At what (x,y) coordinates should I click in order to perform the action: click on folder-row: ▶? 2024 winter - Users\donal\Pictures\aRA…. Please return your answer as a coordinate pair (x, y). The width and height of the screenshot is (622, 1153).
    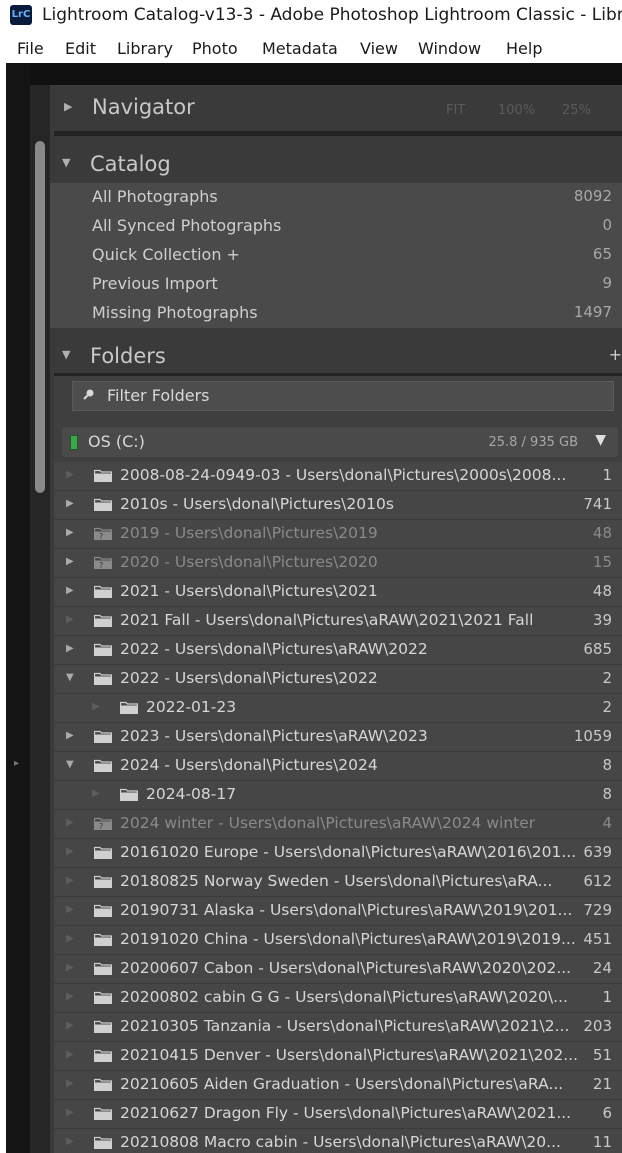
    Looking at the image, I should click on (338, 824).